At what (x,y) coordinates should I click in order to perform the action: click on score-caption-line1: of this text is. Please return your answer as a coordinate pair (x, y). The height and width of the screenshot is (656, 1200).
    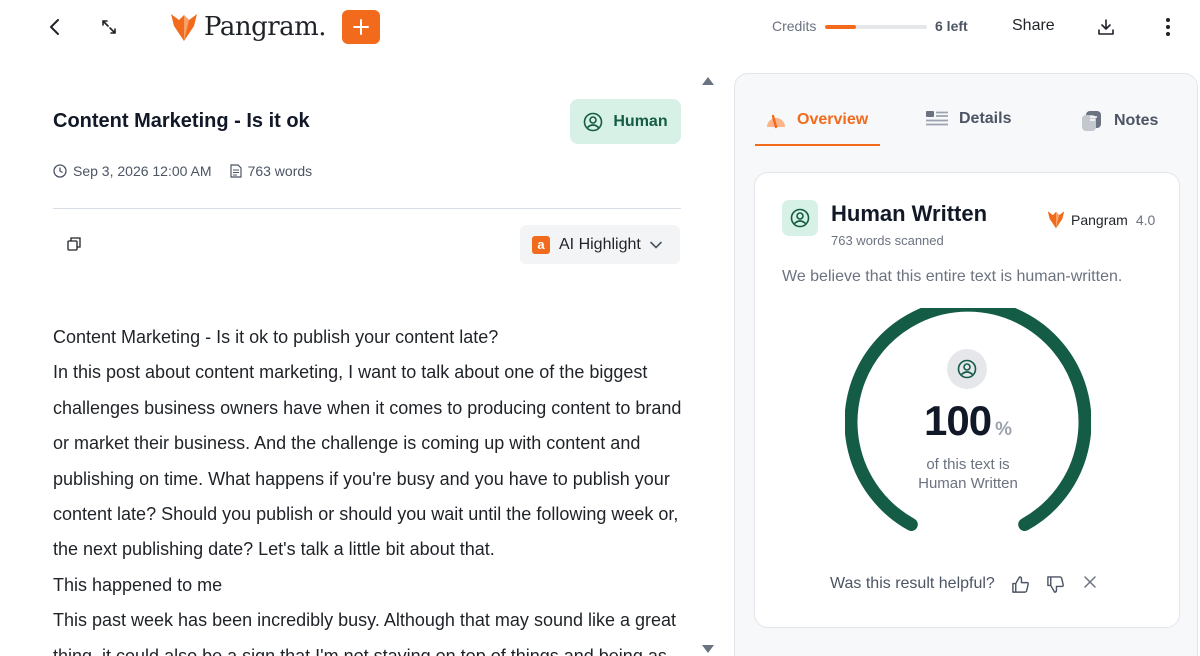
    Looking at the image, I should click on (968, 464).